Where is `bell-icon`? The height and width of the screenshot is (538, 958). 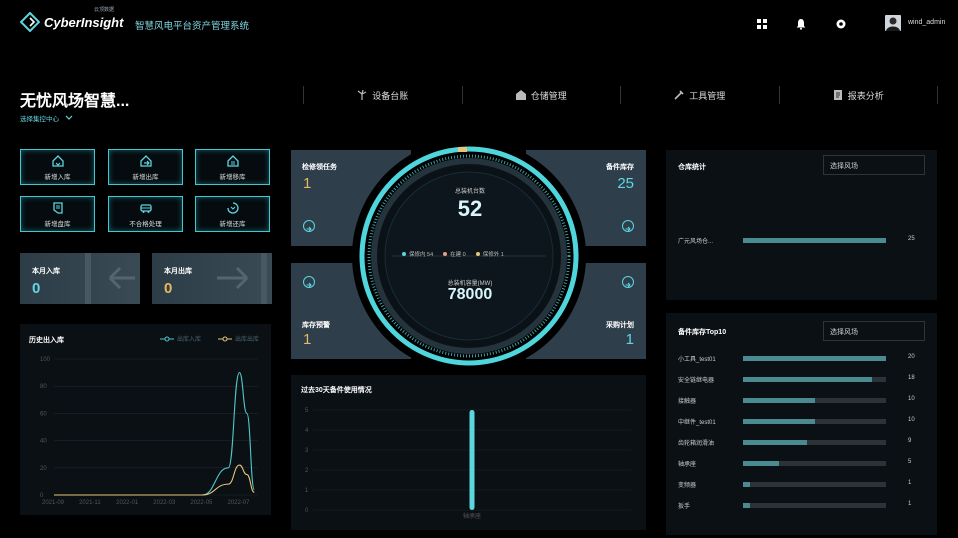
bell-icon is located at coordinates (801, 24).